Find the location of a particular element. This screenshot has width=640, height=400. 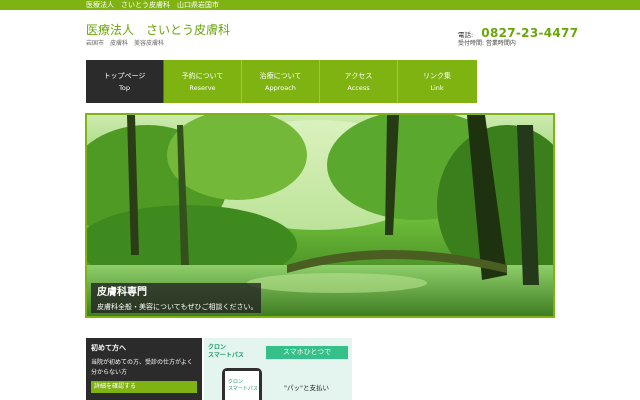

ad-subtext: "パッ"と支払い is located at coordinates (306, 388).